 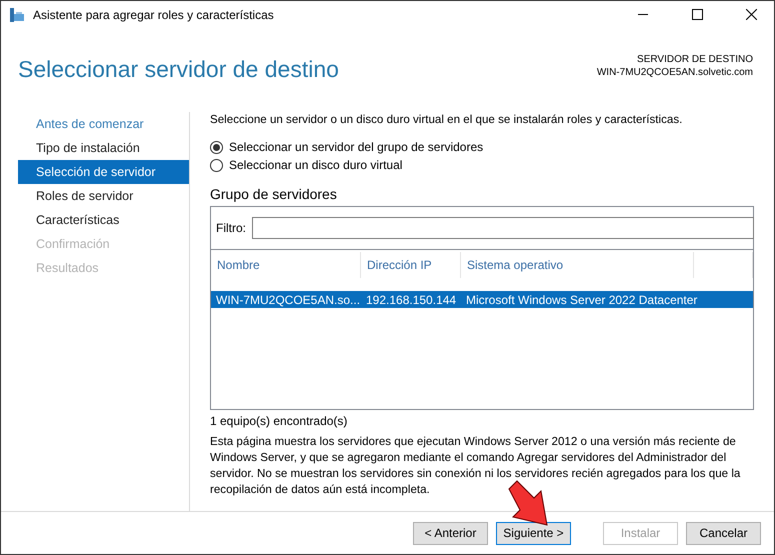 I want to click on page-title: Seleccionar servidor de destino, so click(x=178, y=69).